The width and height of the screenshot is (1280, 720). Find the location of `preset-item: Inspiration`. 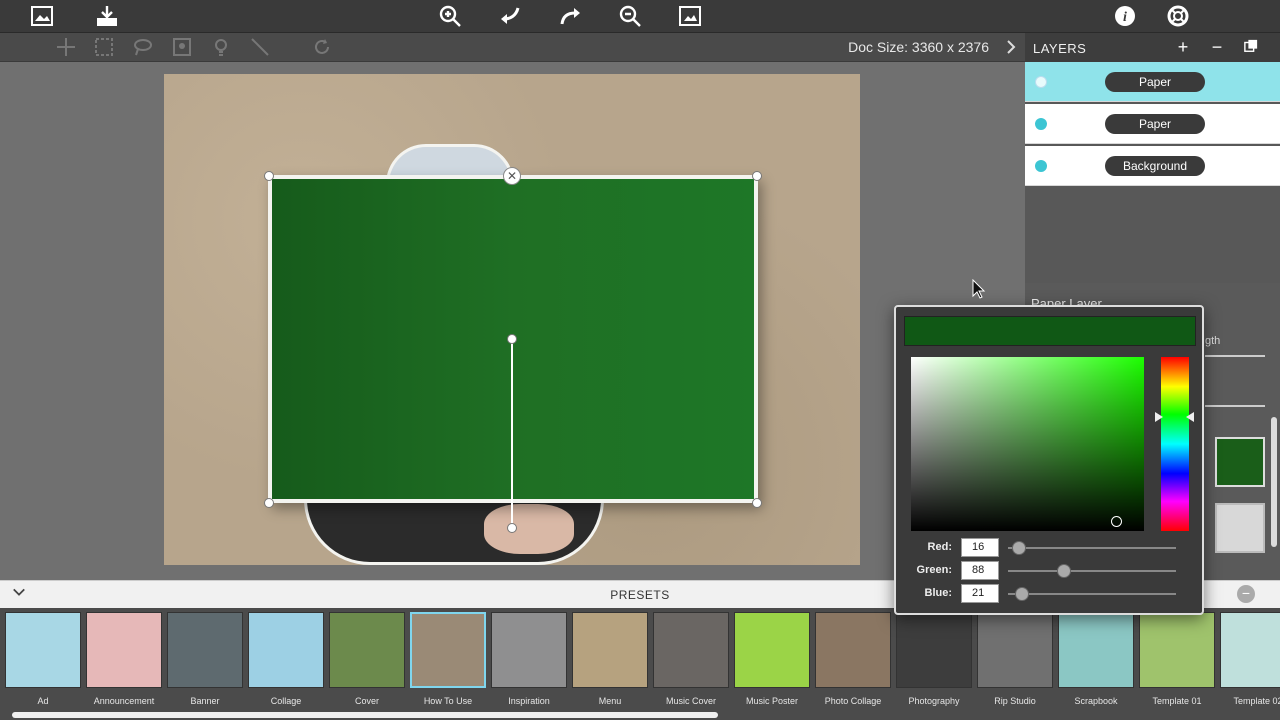

preset-item: Inspiration is located at coordinates (529, 660).